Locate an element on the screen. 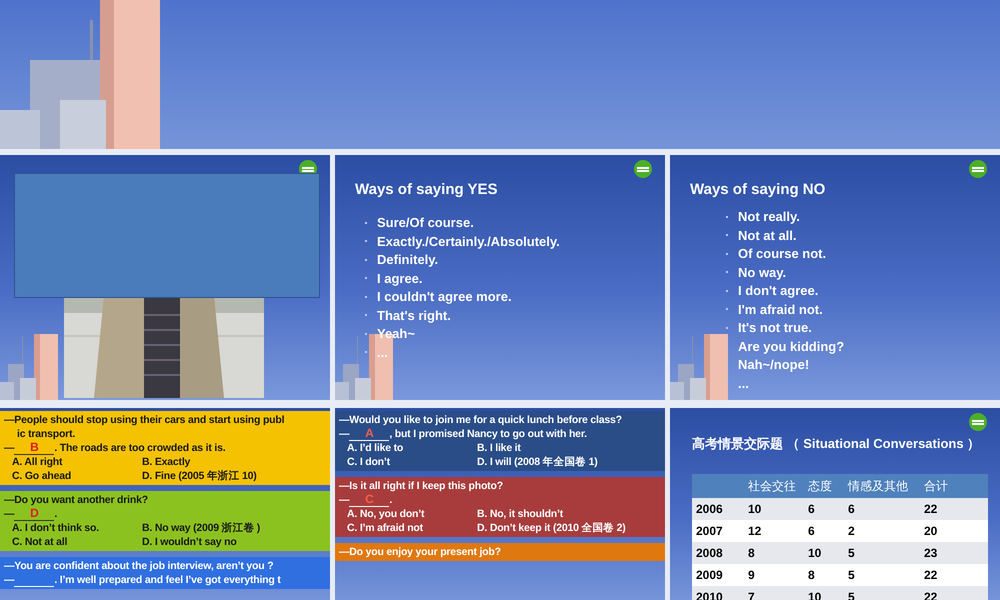  slide-title: 高考情景交际题 （ Situational Conversations ） is located at coordinates (837, 444).